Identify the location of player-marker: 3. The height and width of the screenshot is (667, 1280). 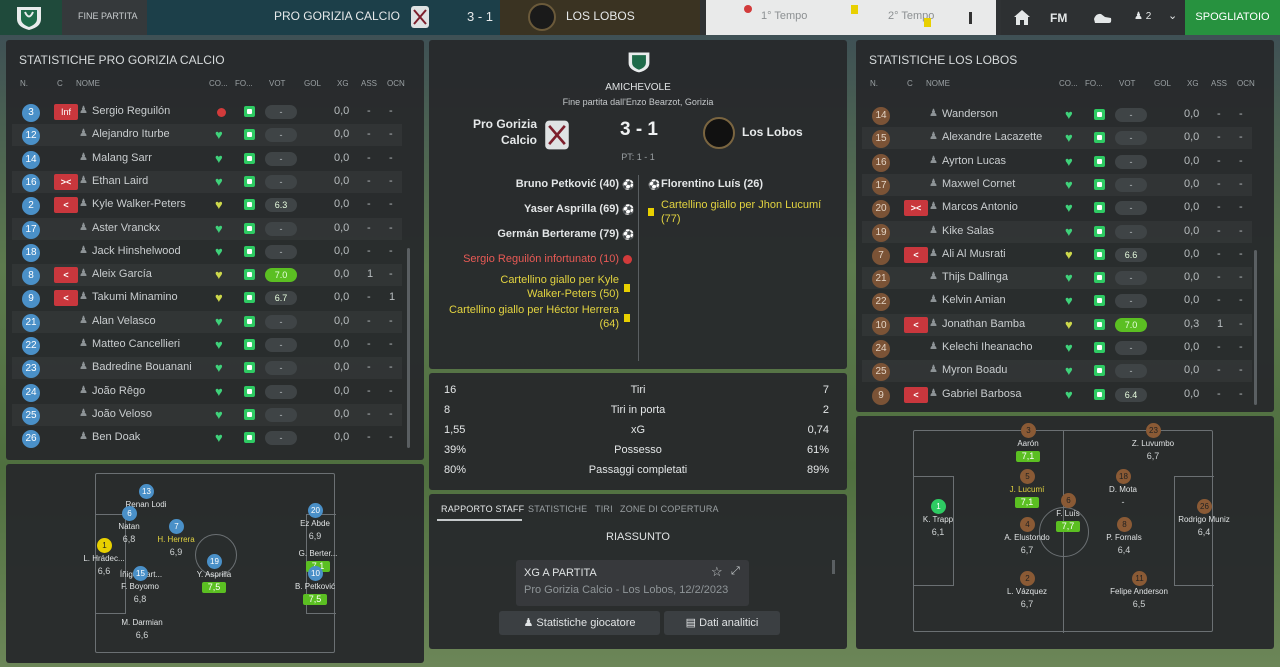
(1028, 430).